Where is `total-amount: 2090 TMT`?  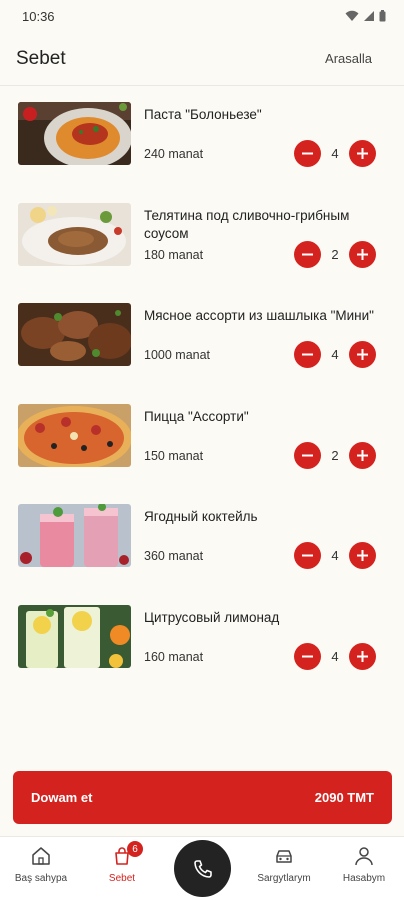 total-amount: 2090 TMT is located at coordinates (344, 797).